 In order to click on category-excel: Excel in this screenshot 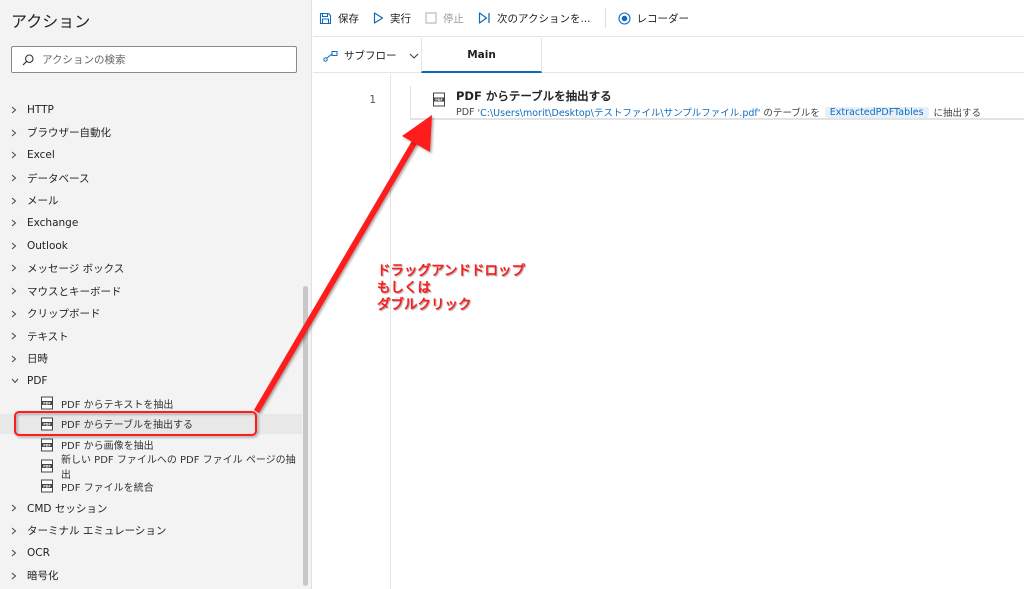, I will do `click(151, 155)`.